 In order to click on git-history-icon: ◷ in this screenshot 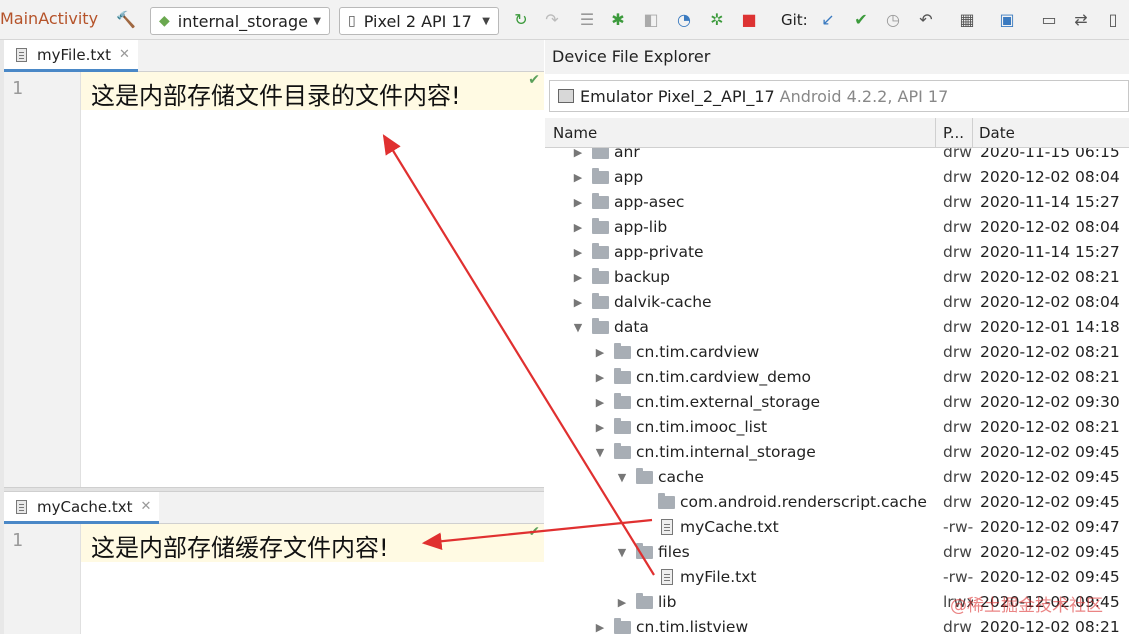, I will do `click(893, 20)`.